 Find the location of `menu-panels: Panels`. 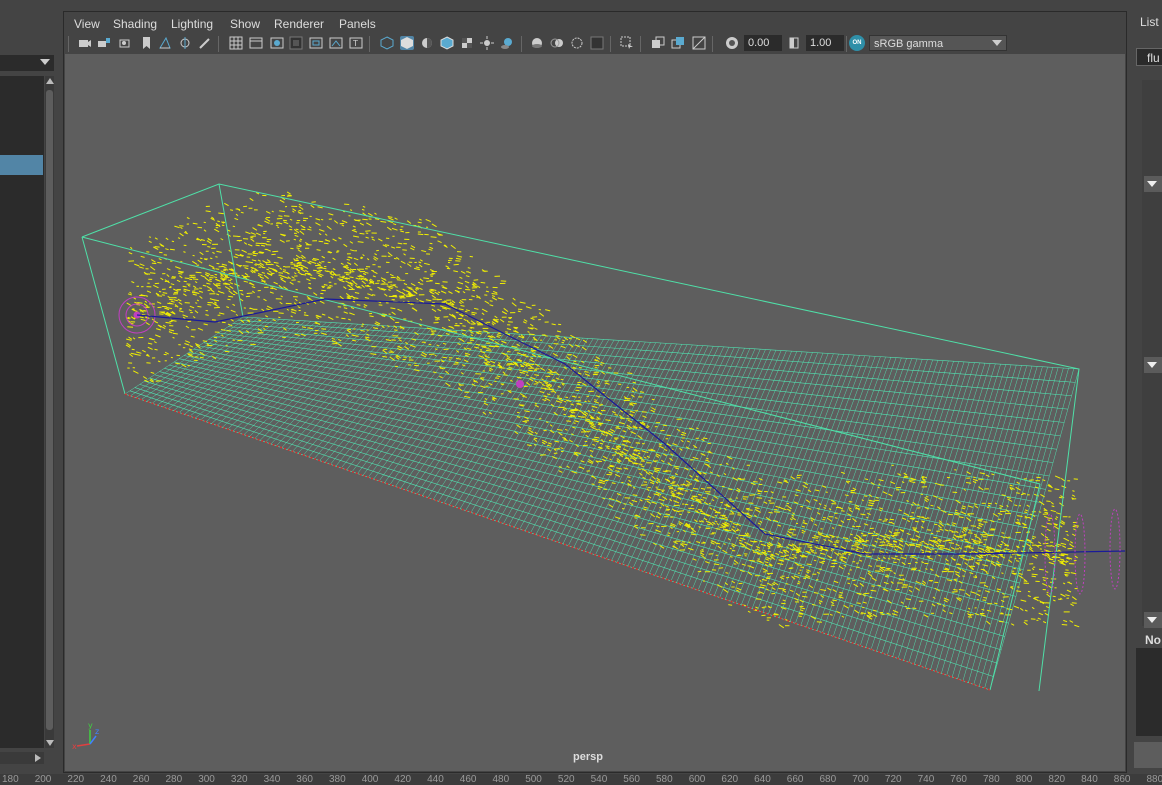

menu-panels: Panels is located at coordinates (357, 24).